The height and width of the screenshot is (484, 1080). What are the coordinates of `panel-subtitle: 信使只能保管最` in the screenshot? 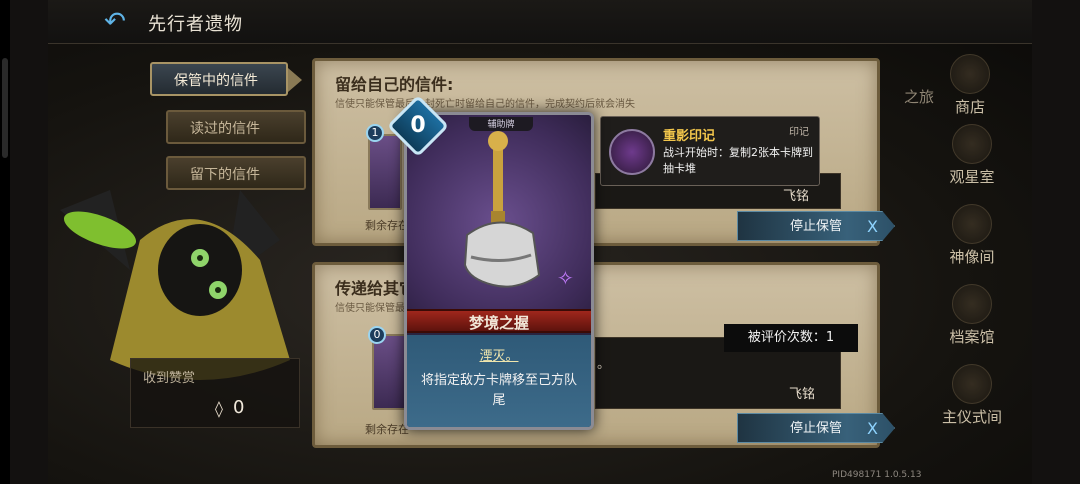 It's located at (370, 308).